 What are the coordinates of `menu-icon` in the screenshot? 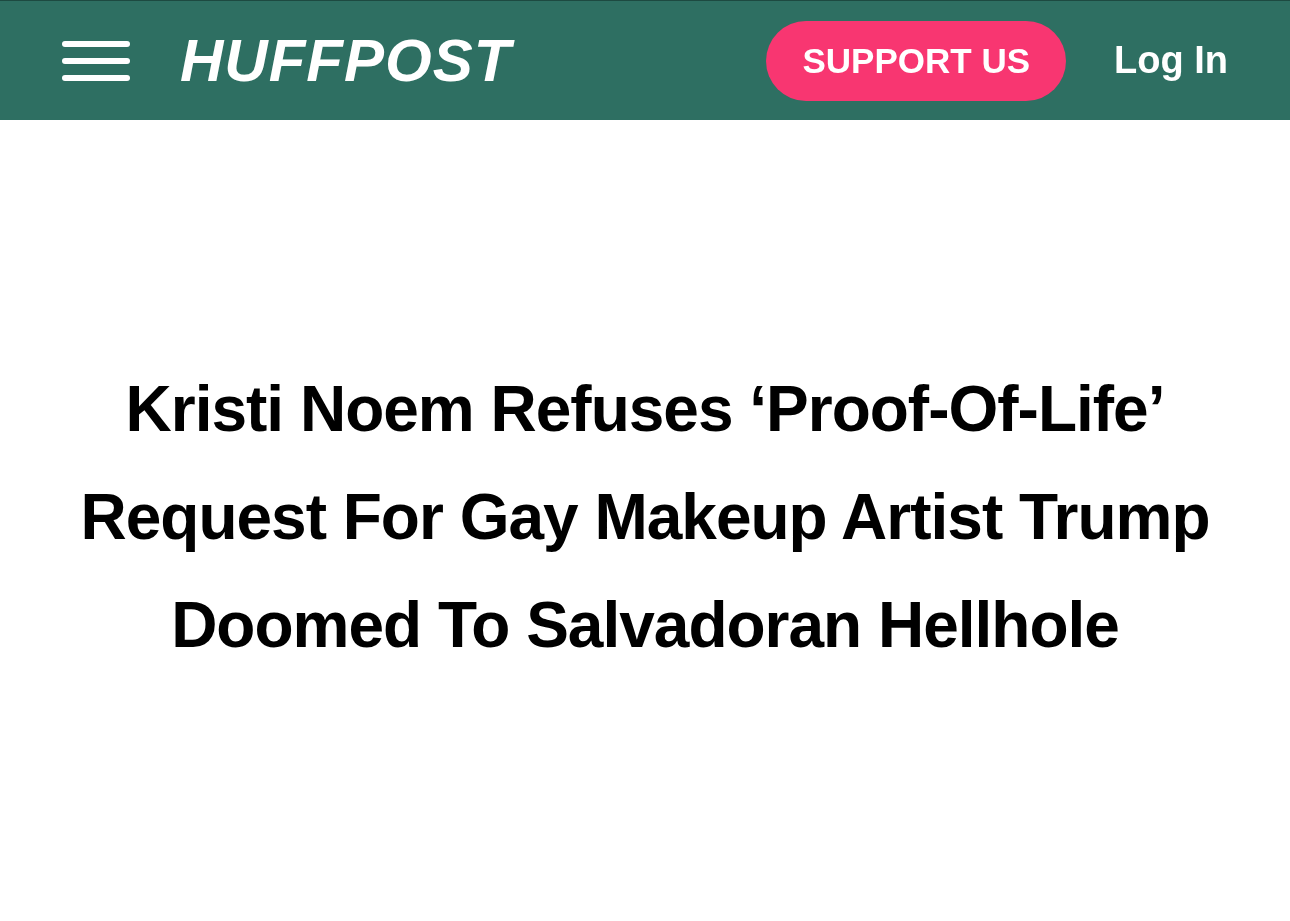 It's located at (96, 60).